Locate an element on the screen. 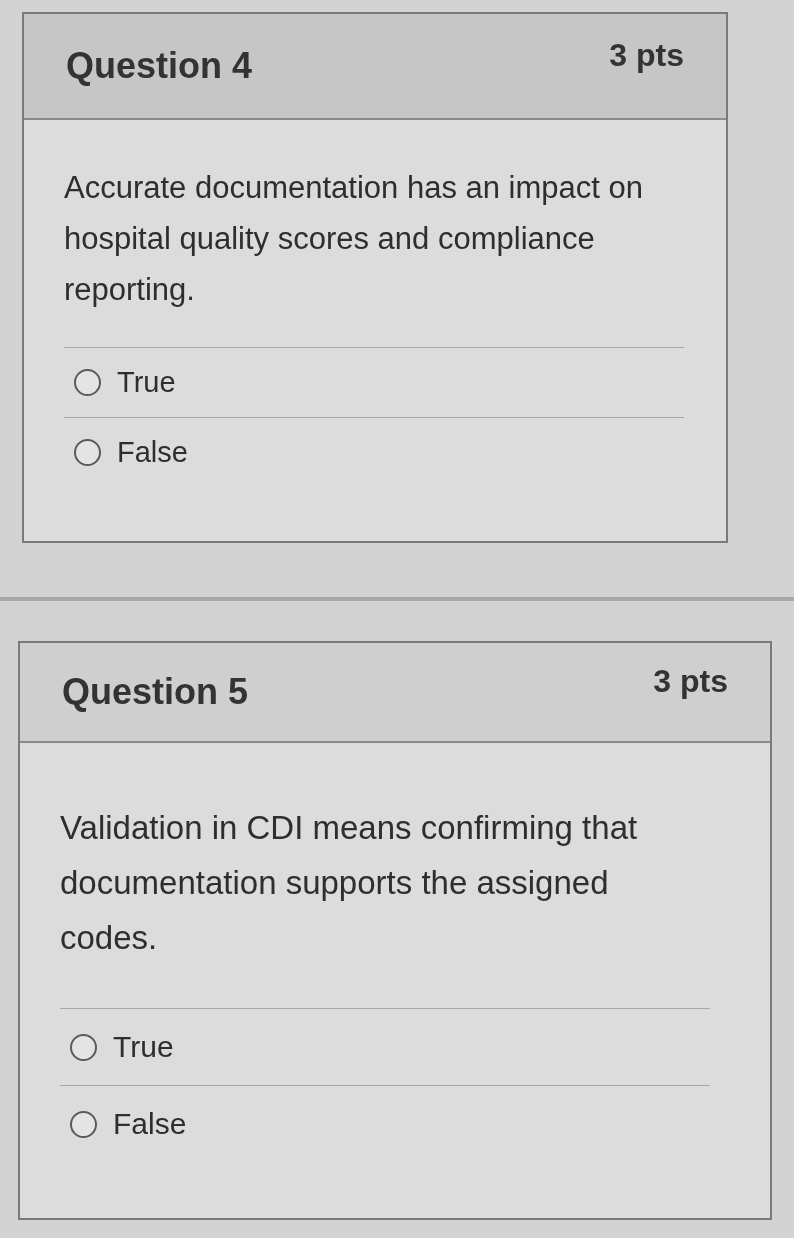 The height and width of the screenshot is (1238, 794). question-text: Accurate documentation has an impact on hospital quality scores and compliance reporting. is located at coordinates (354, 239).